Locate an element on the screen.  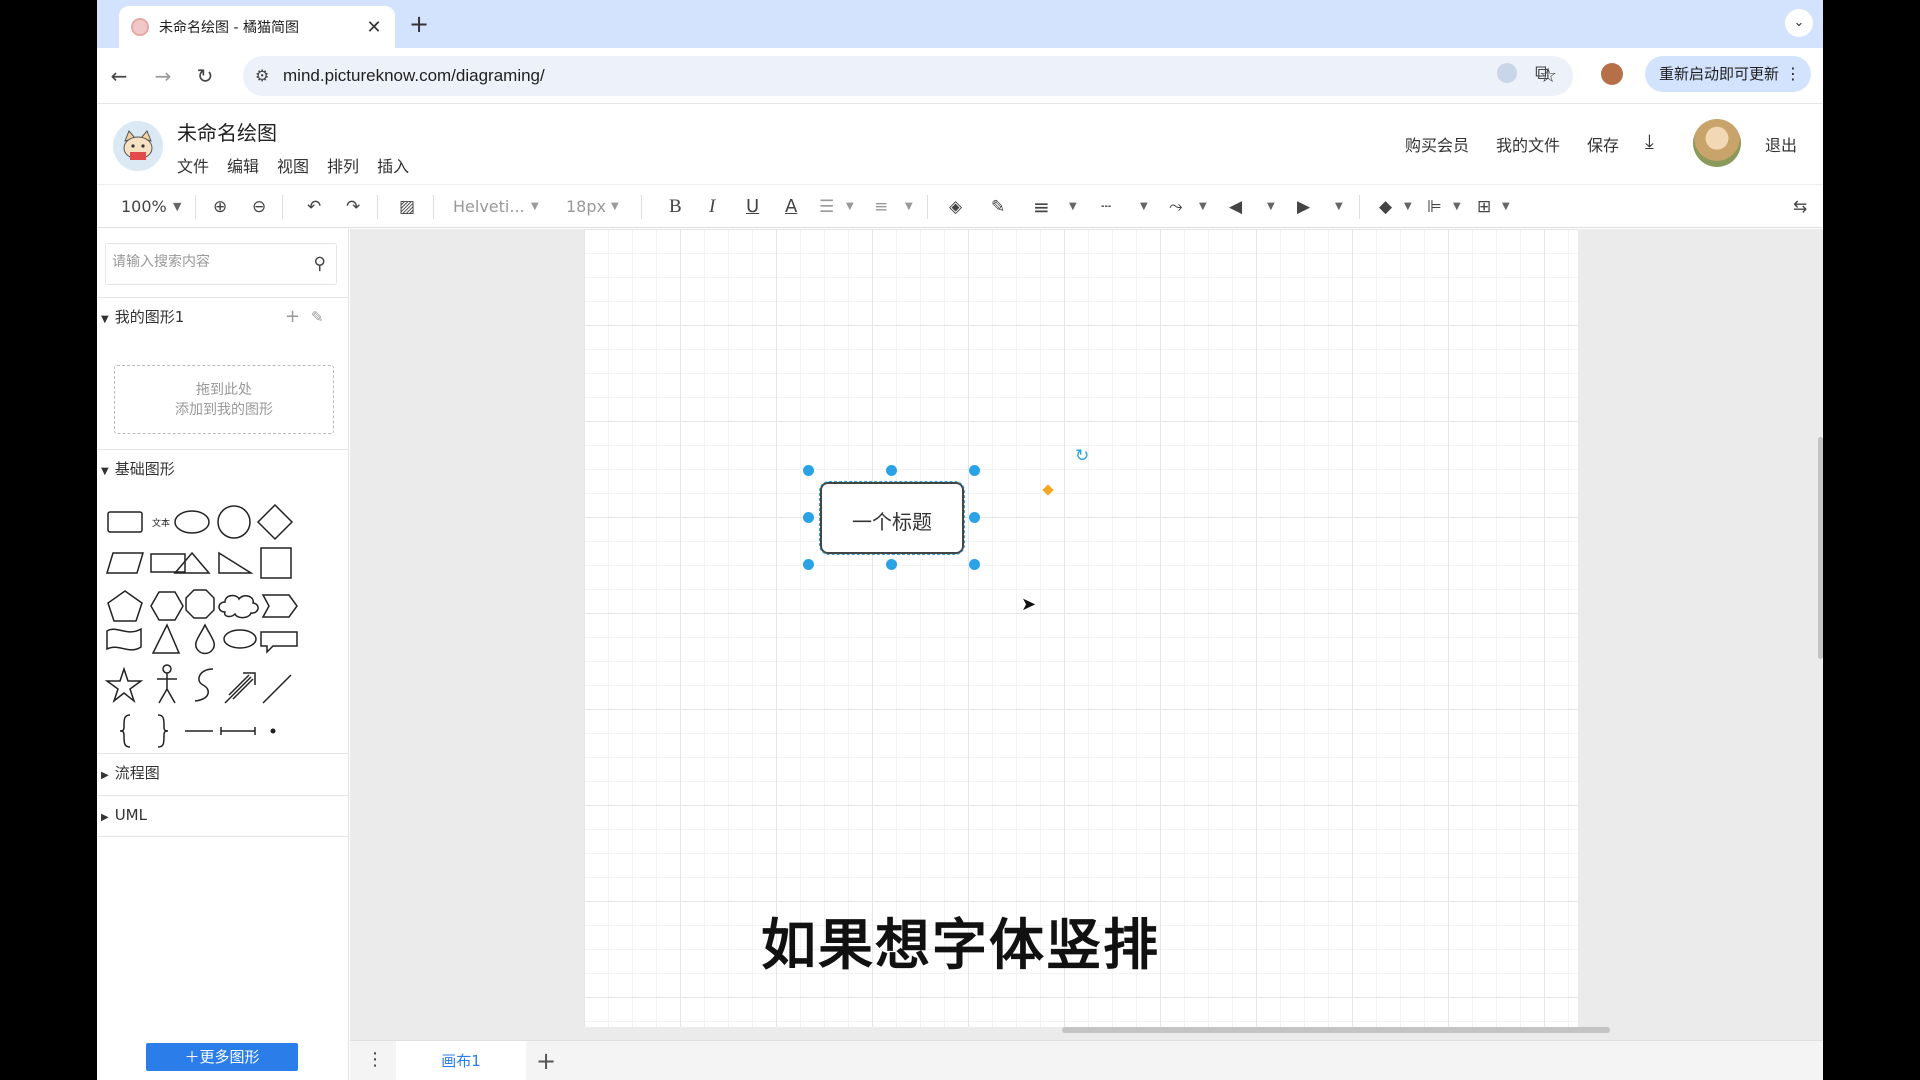
reload-icon: ↻ is located at coordinates (205, 76).